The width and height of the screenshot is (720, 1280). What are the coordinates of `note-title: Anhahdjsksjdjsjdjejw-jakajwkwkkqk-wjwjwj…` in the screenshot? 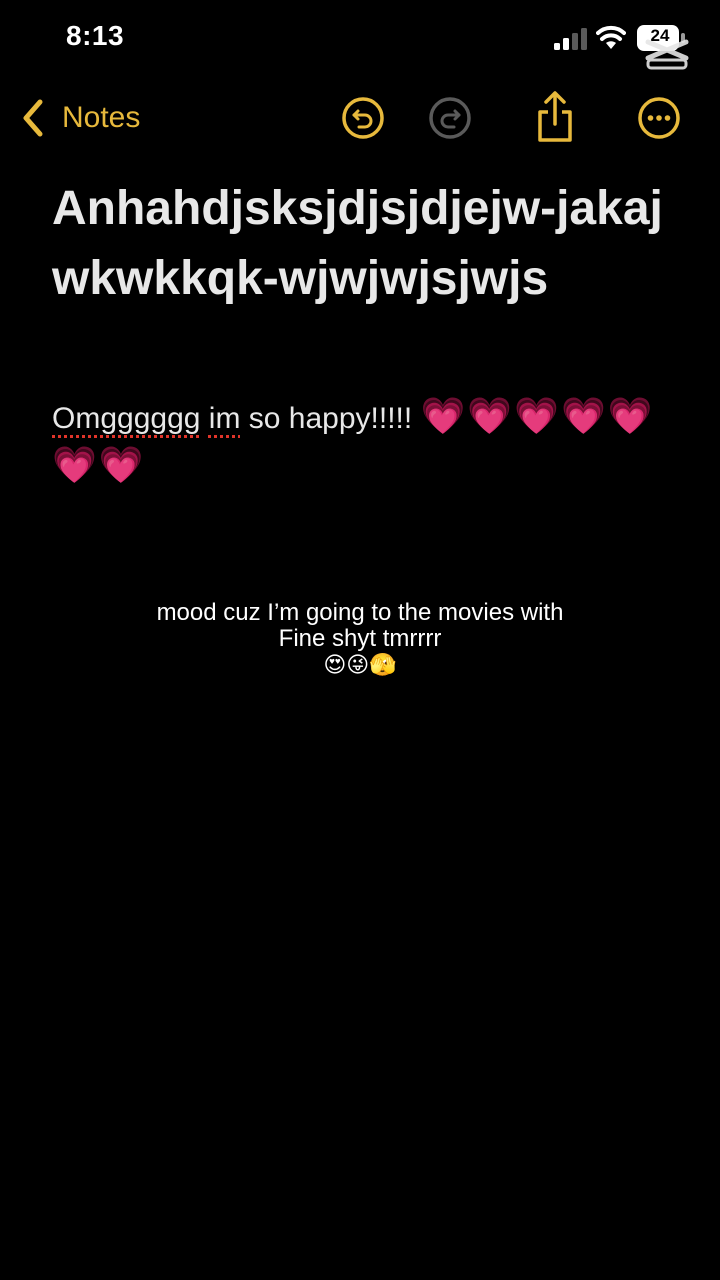 It's located at (362, 244).